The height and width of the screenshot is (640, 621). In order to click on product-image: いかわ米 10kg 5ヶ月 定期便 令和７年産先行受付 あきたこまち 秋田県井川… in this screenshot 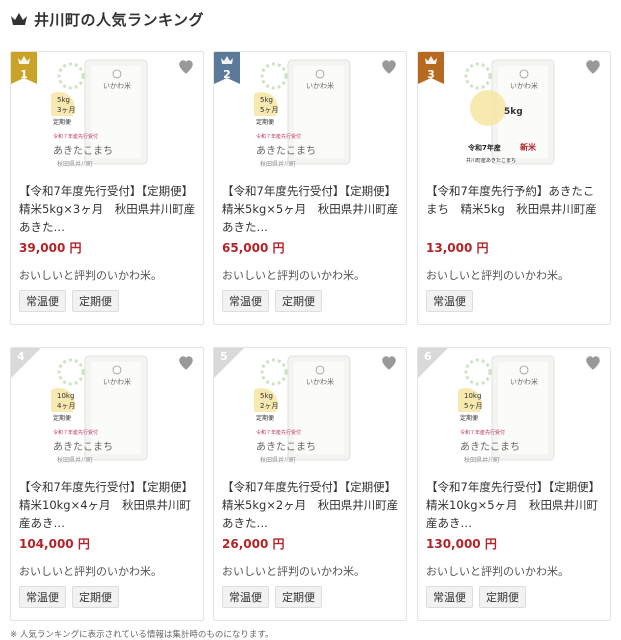, I will do `click(513, 409)`.